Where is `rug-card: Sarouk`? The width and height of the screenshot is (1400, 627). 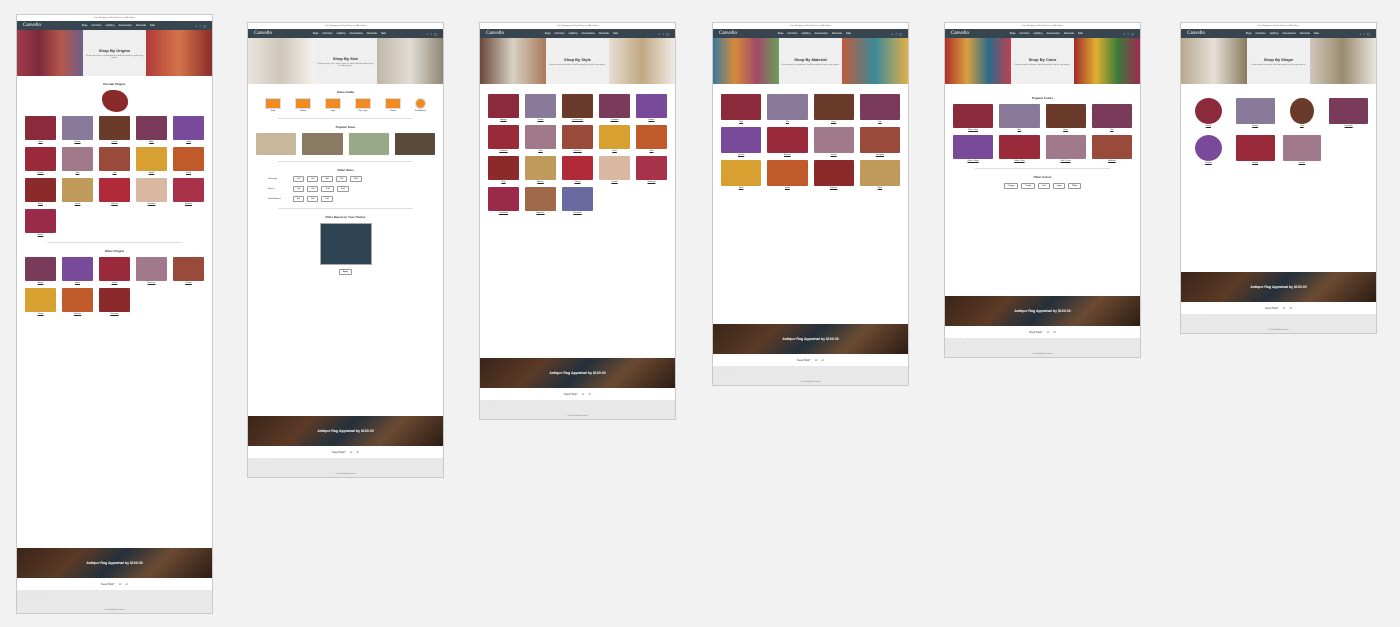
rug-card: Sarouk is located at coordinates (77, 191).